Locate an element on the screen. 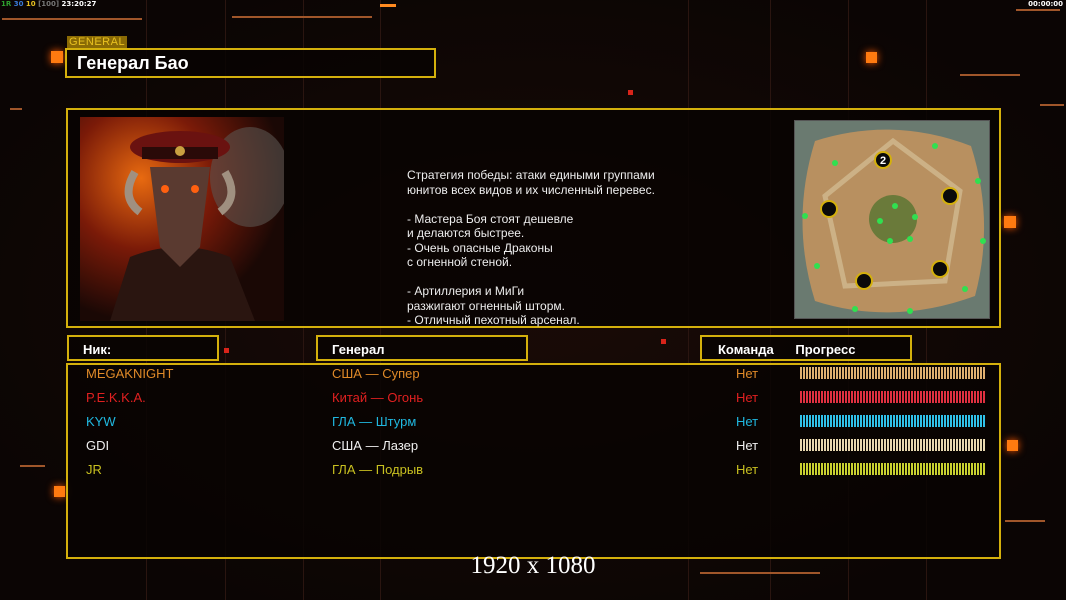 The width and height of the screenshot is (1066, 600). player-nick: KYW is located at coordinates (101, 421).